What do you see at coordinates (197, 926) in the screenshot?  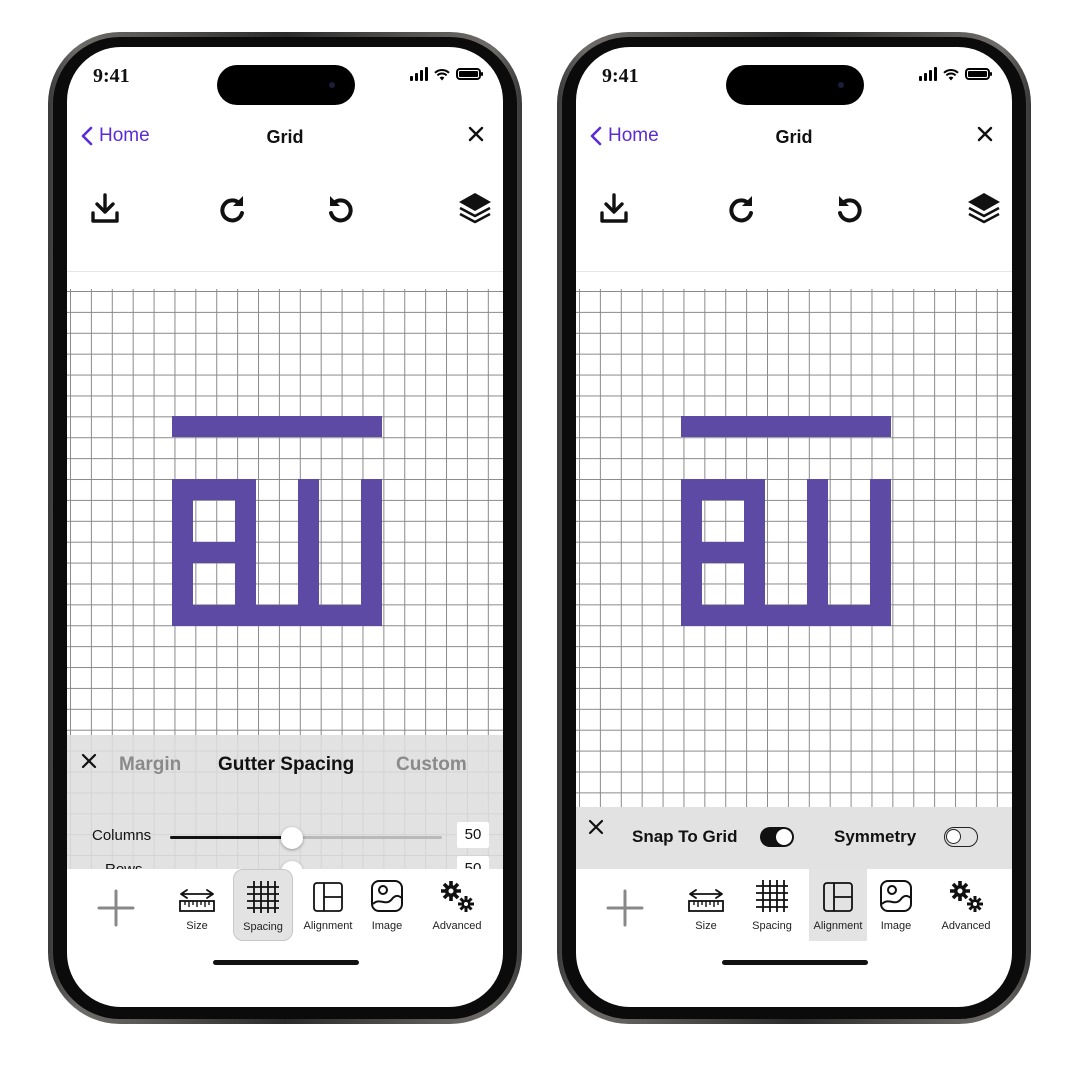 I see `tabbar-label-size: Size` at bounding box center [197, 926].